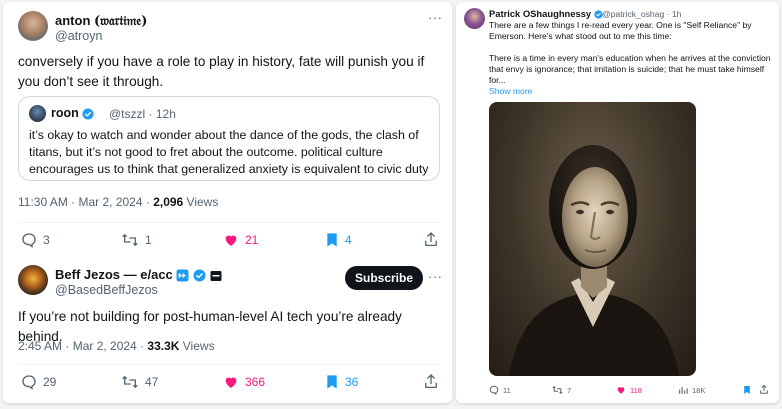 The width and height of the screenshot is (782, 409). What do you see at coordinates (384, 278) in the screenshot?
I see `subscribe-button: Subscribe` at bounding box center [384, 278].